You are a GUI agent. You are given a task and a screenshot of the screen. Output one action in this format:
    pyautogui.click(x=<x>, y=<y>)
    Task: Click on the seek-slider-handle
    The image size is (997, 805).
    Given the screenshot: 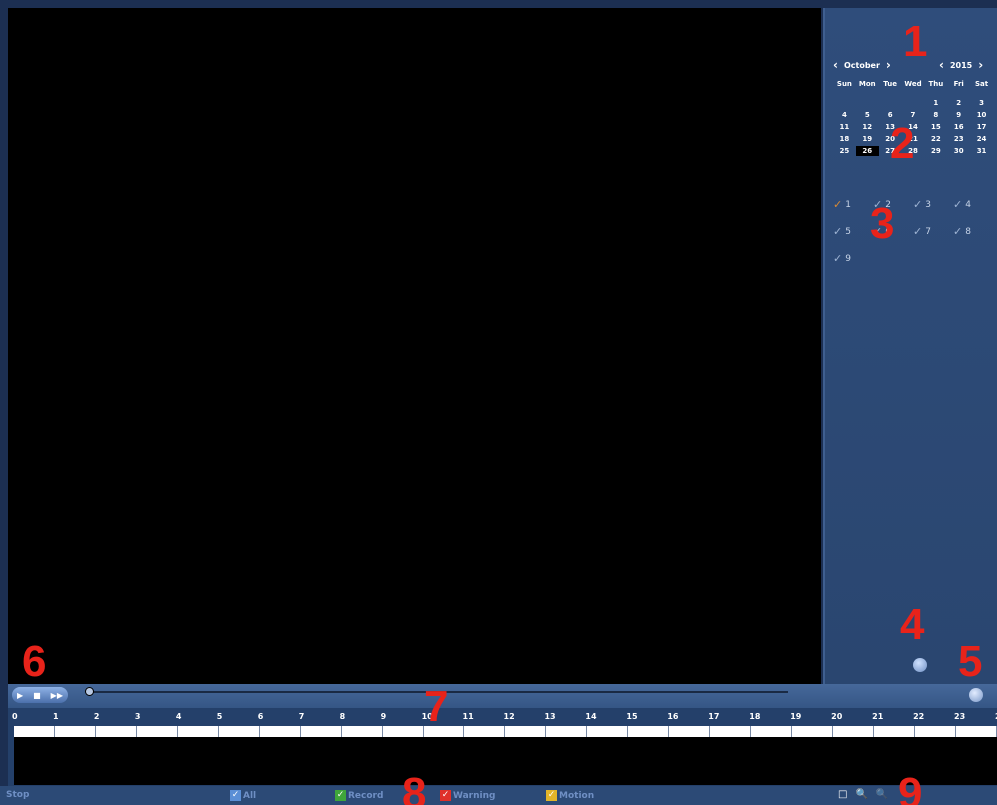 What is the action you would take?
    pyautogui.click(x=89, y=691)
    